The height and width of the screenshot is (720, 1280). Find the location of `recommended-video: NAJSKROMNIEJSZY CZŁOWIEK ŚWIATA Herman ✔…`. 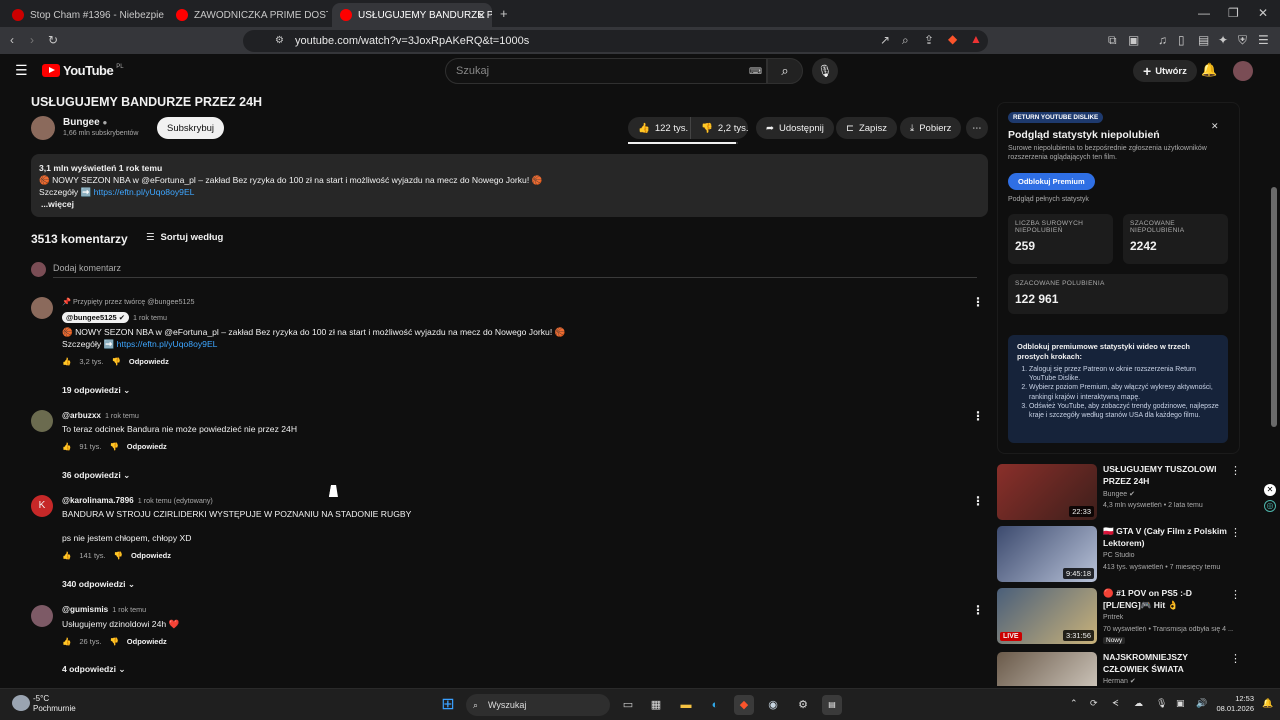

recommended-video: NAJSKROMNIEJSZY CZŁOWIEK ŚWIATA Herman ✔… is located at coordinates (1118, 669).